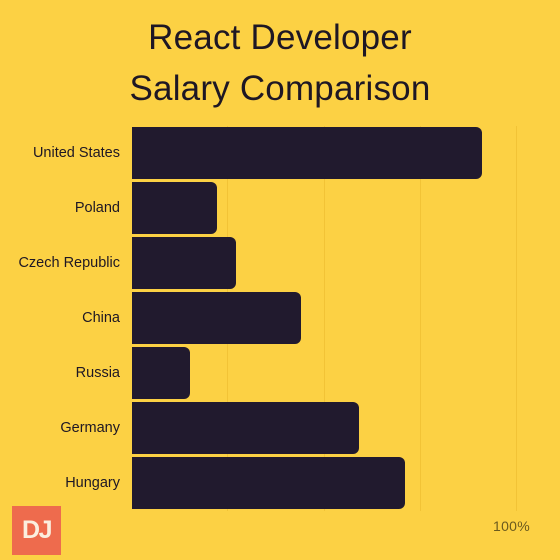 This screenshot has width=560, height=560. What do you see at coordinates (69, 263) in the screenshot?
I see `category-label: Czech Republic` at bounding box center [69, 263].